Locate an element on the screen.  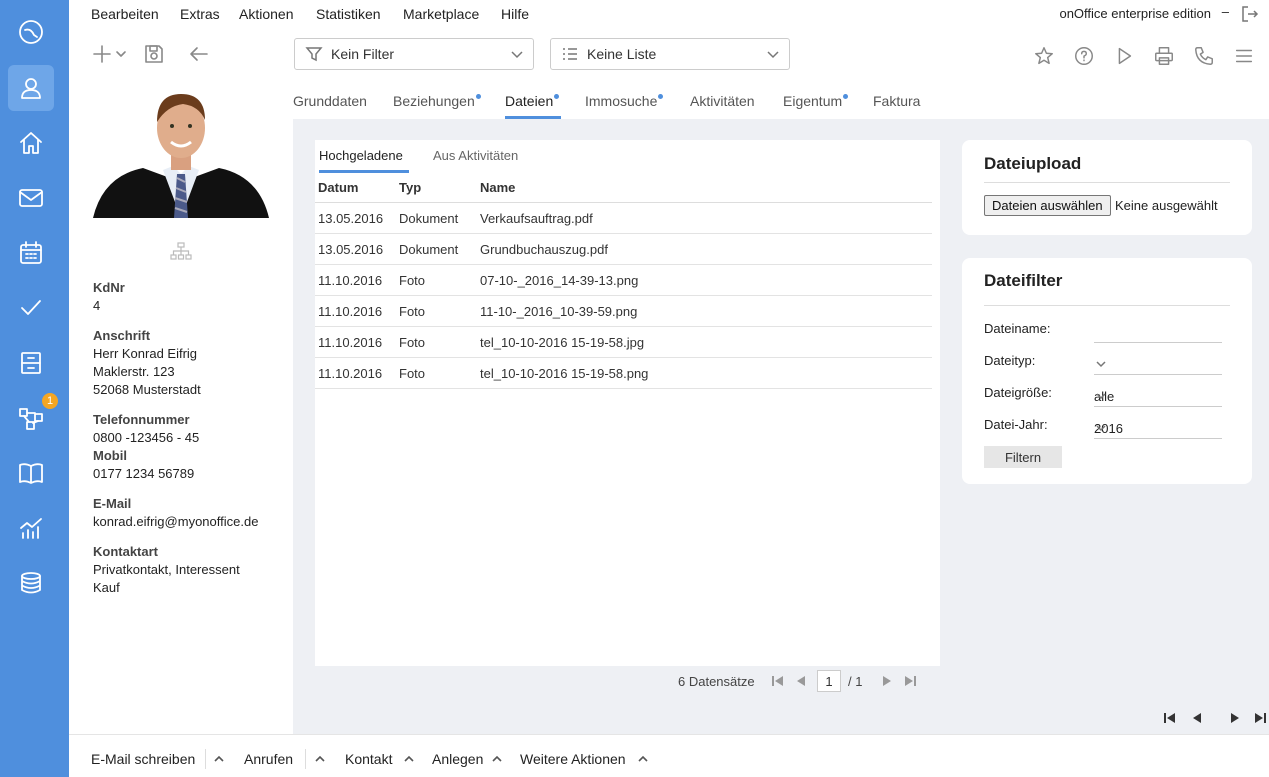
statistics-icon is located at coordinates (31, 528).